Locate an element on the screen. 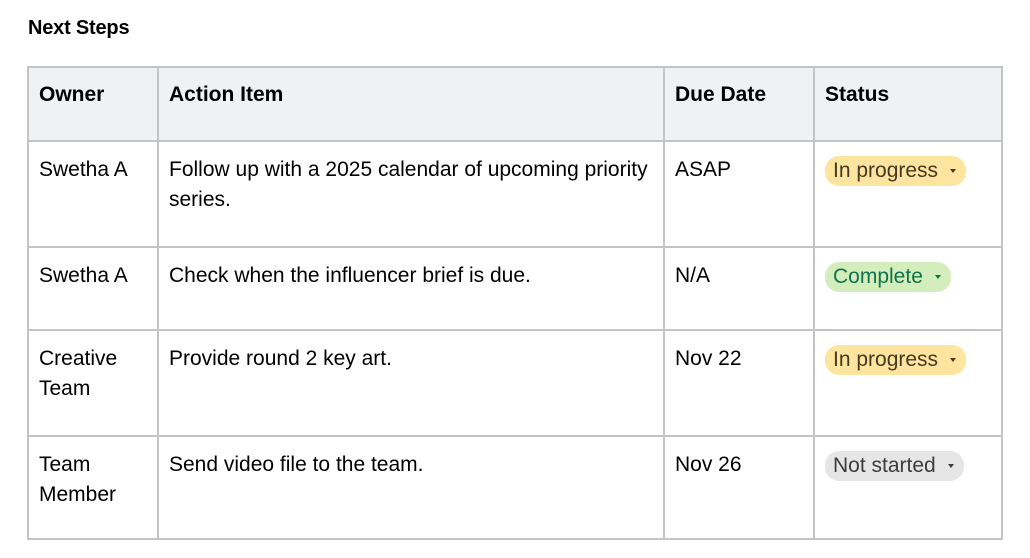 The width and height of the screenshot is (1030, 558). section-title: Next Steps is located at coordinates (79, 28).